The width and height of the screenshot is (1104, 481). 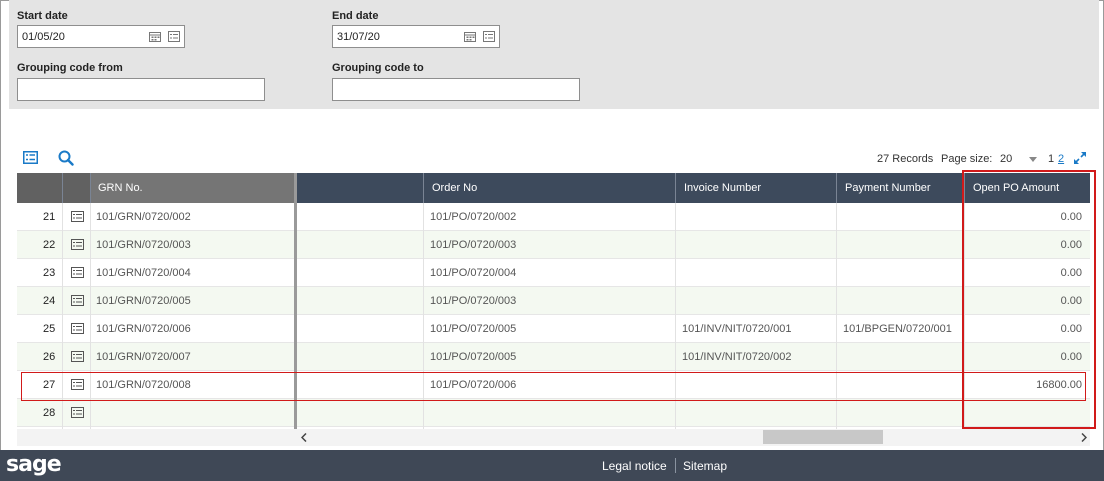 I want to click on page-size-label: Page size:, so click(x=967, y=159).